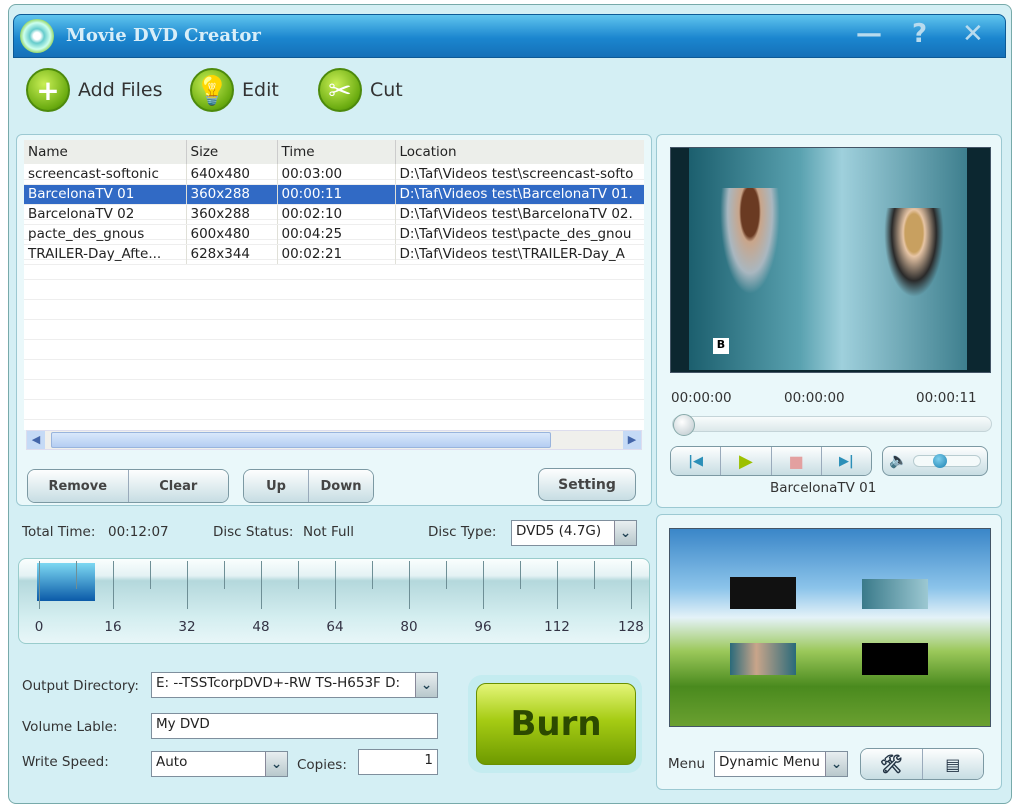 Image resolution: width=1020 pixels, height=808 pixels. I want to click on cell-time: 00:02:21, so click(336, 254).